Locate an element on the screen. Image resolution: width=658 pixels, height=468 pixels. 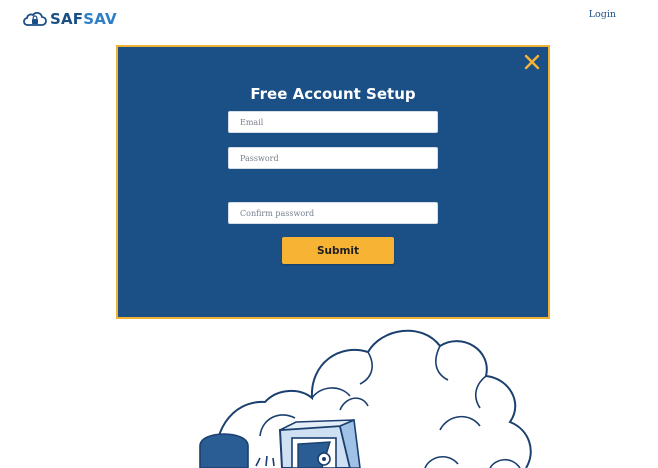
logo-text-sav: SAV is located at coordinates (100, 19).